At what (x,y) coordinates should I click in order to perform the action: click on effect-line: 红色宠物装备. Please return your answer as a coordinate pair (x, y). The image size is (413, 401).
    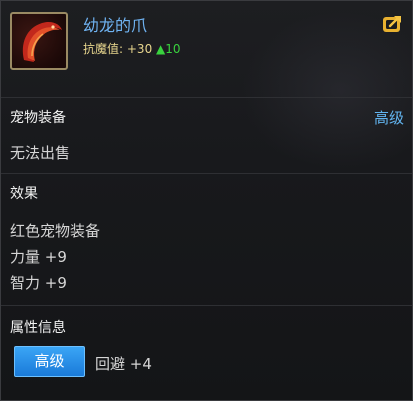
    Looking at the image, I should click on (55, 231).